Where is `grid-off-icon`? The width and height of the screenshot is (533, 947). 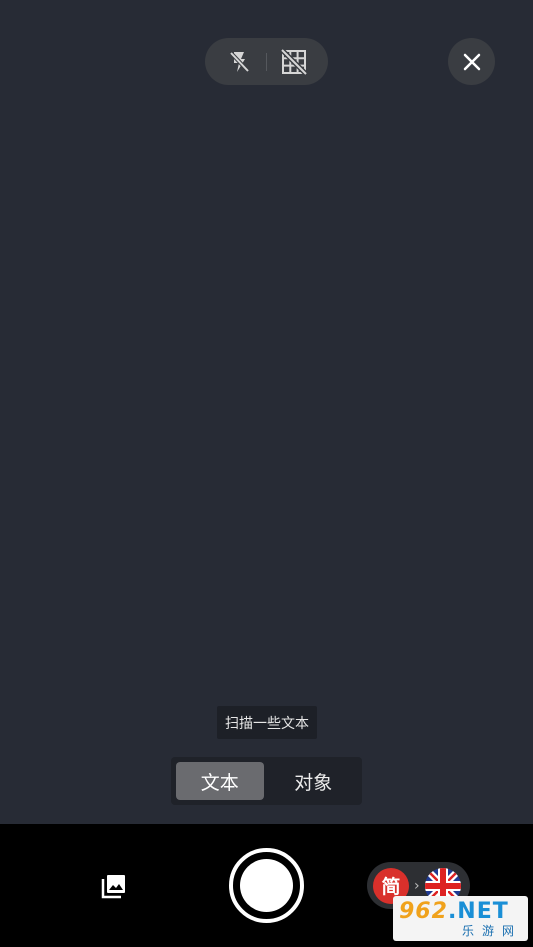 grid-off-icon is located at coordinates (294, 61).